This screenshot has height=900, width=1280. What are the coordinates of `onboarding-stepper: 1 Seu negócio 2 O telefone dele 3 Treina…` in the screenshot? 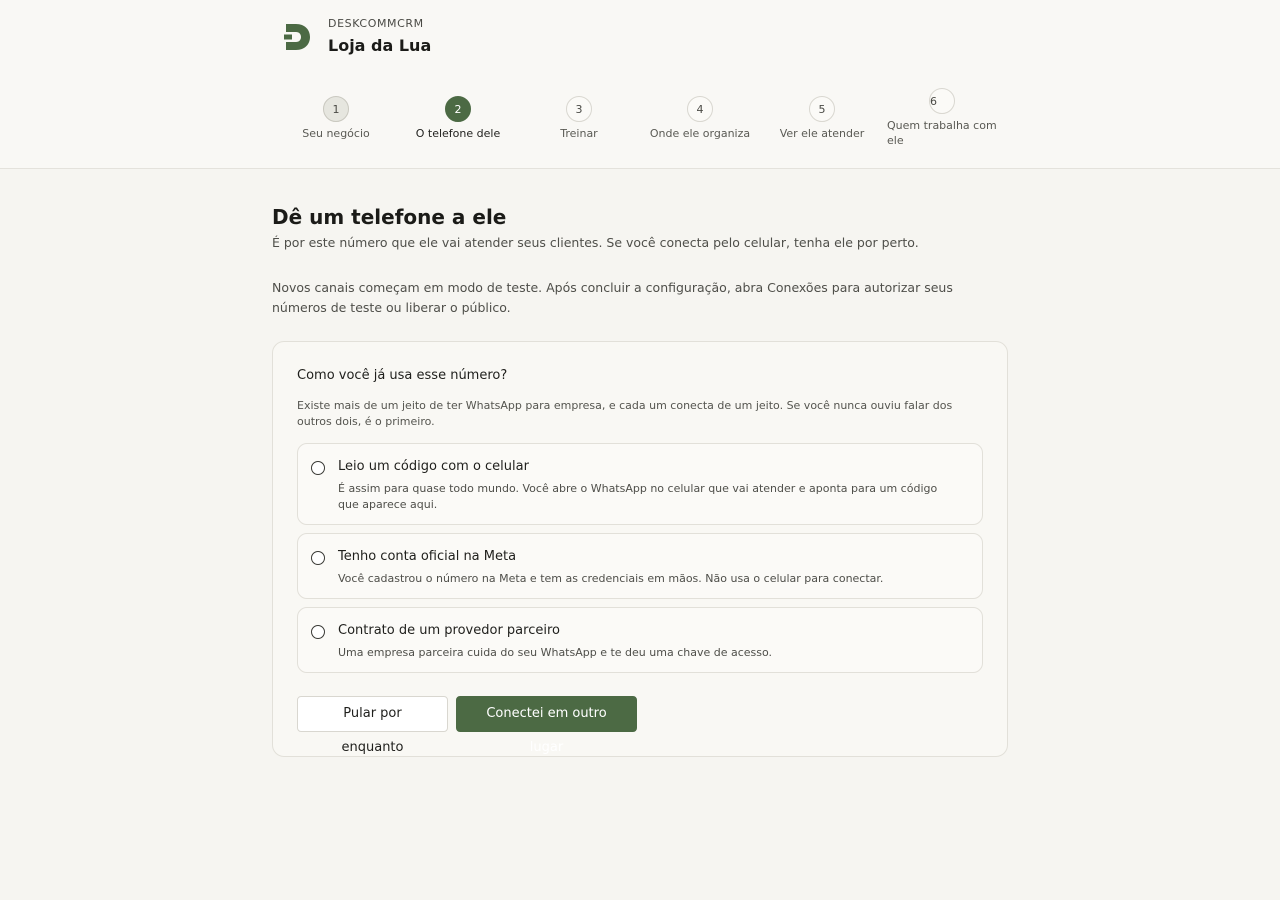 It's located at (641, 123).